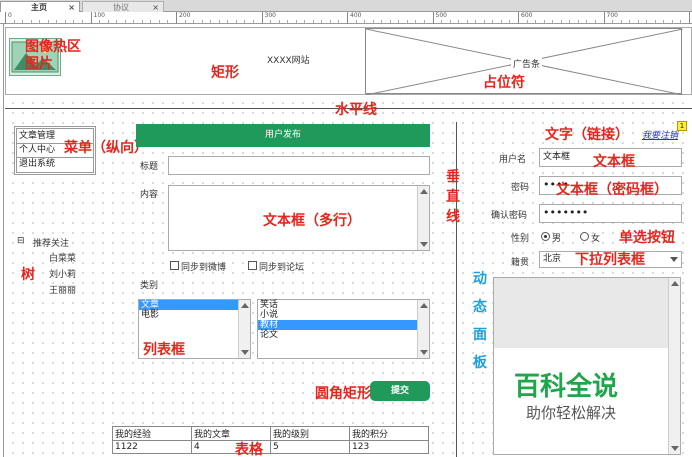 The height and width of the screenshot is (457, 692). Describe the element at coordinates (480, 321) in the screenshot. I see `dynamic-panel-label: 动 态 面 板` at that location.